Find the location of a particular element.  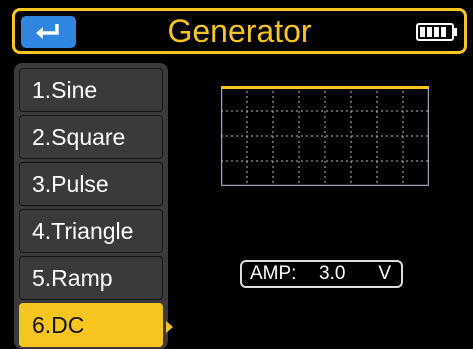

amplitude-field: AMP: 3.0 V is located at coordinates (321, 274).